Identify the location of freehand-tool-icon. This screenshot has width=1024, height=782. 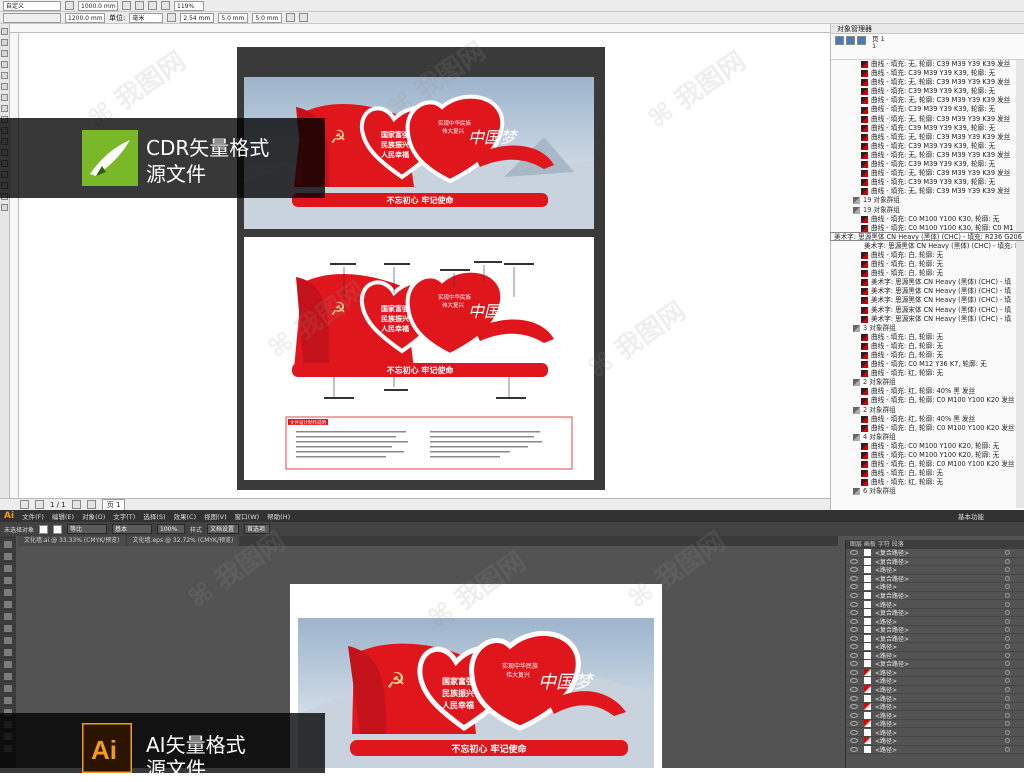
(4, 75).